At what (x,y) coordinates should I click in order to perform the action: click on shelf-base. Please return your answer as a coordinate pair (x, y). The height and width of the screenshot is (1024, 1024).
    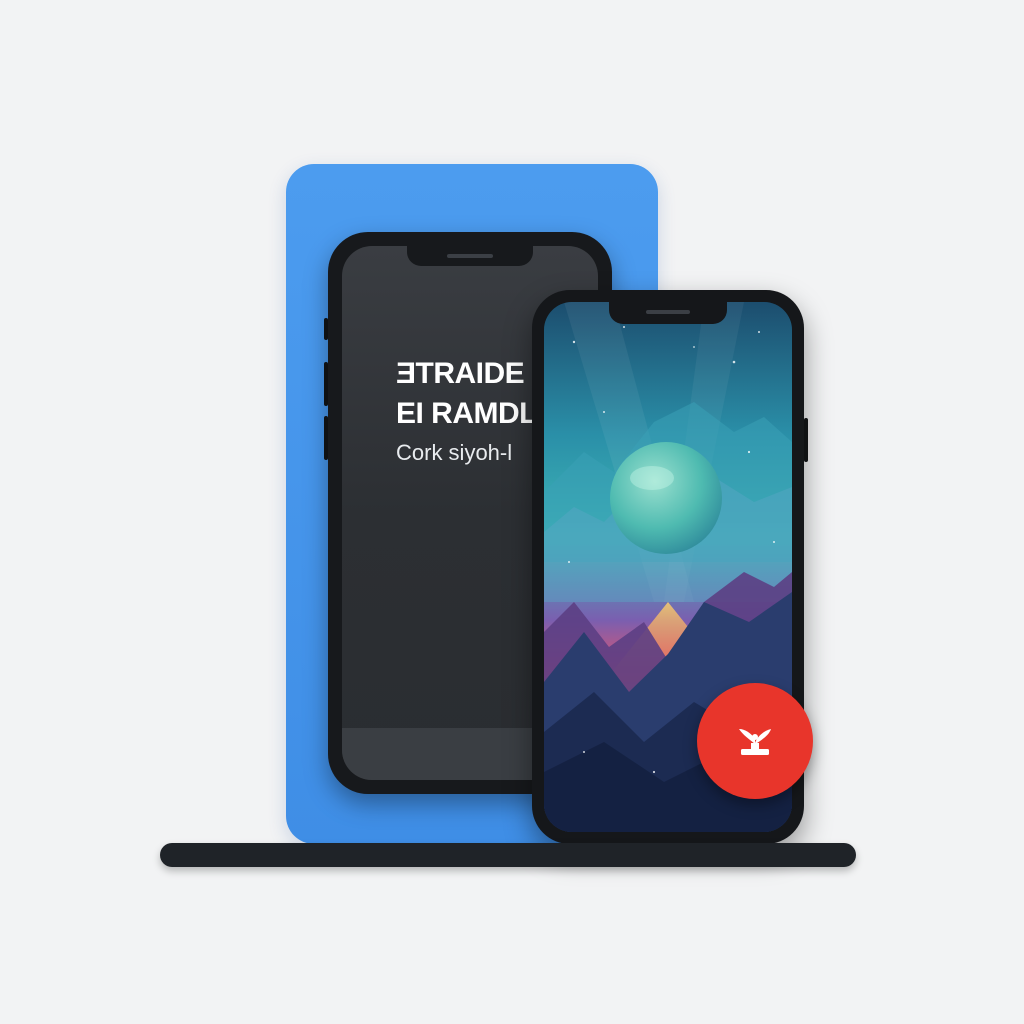
    Looking at the image, I should click on (508, 855).